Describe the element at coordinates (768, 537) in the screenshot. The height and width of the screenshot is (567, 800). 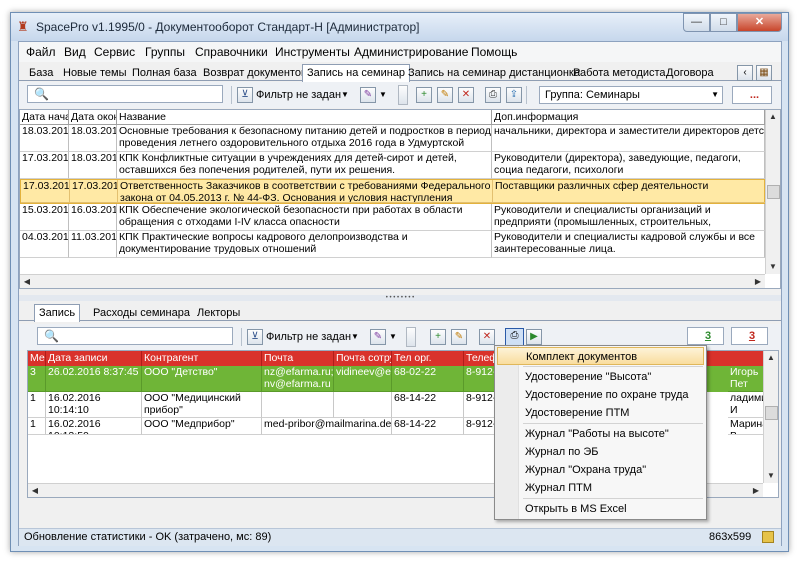
I see `notification-icon` at that location.